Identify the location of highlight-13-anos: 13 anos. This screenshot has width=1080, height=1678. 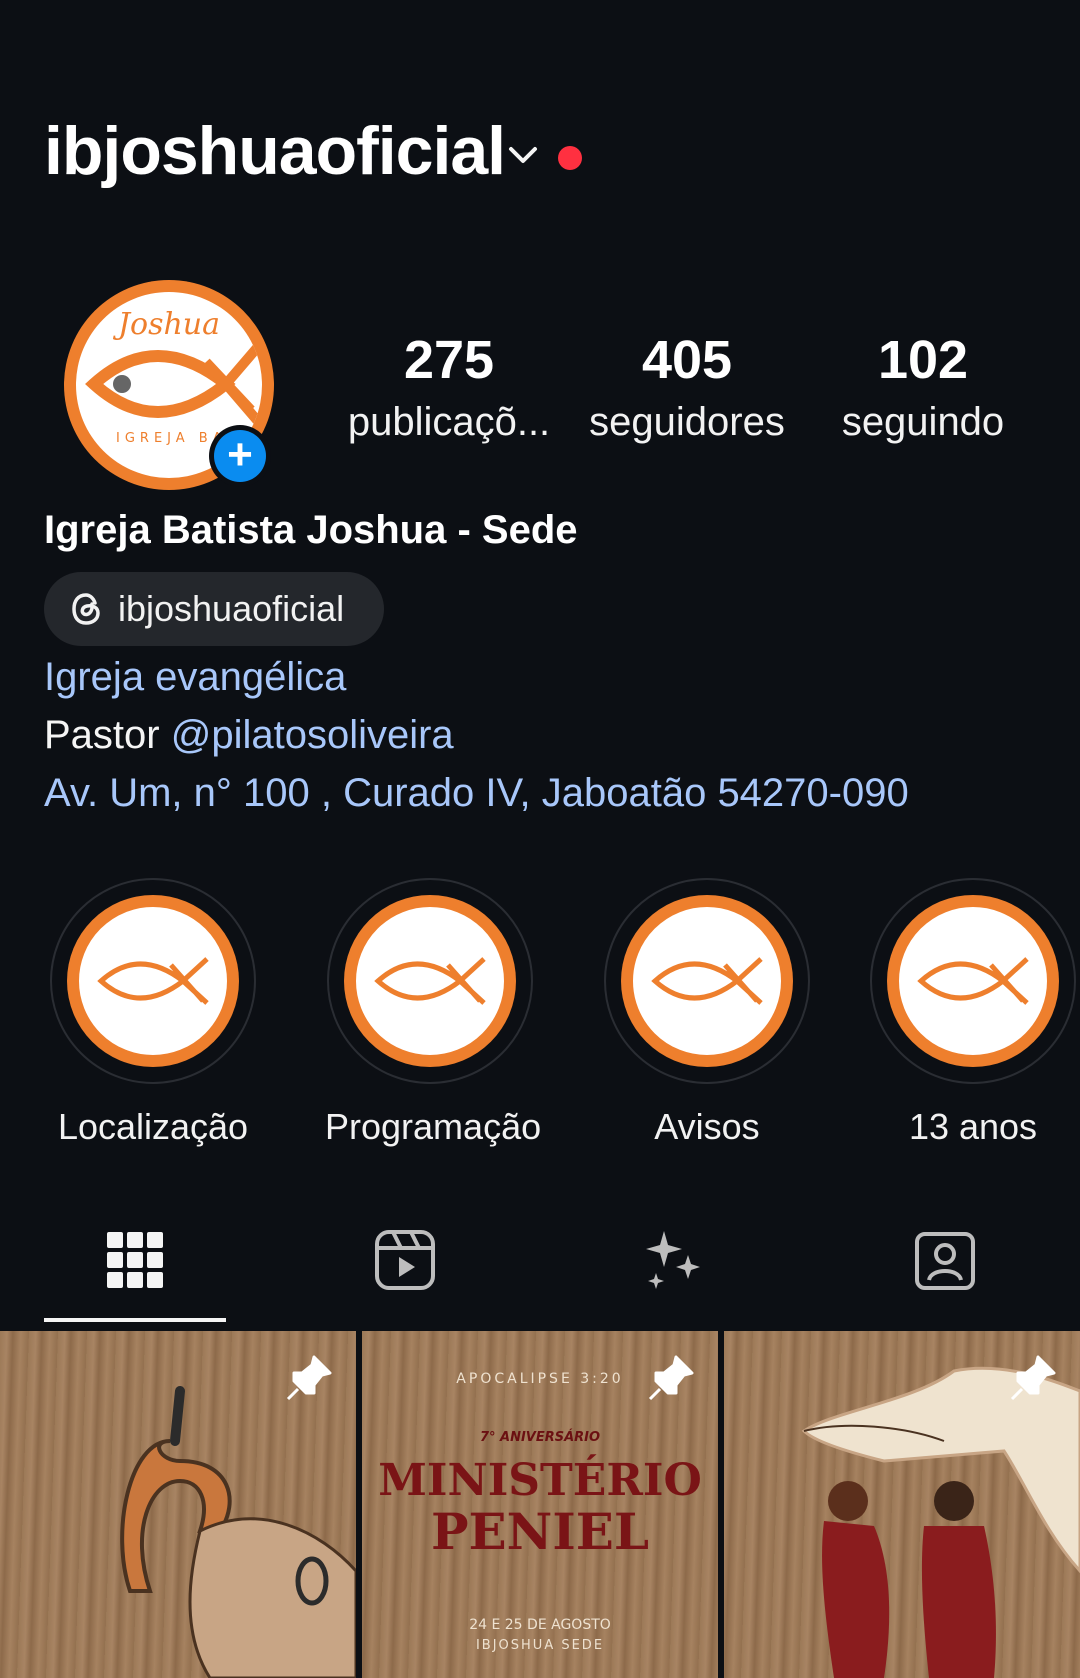
(973, 1013).